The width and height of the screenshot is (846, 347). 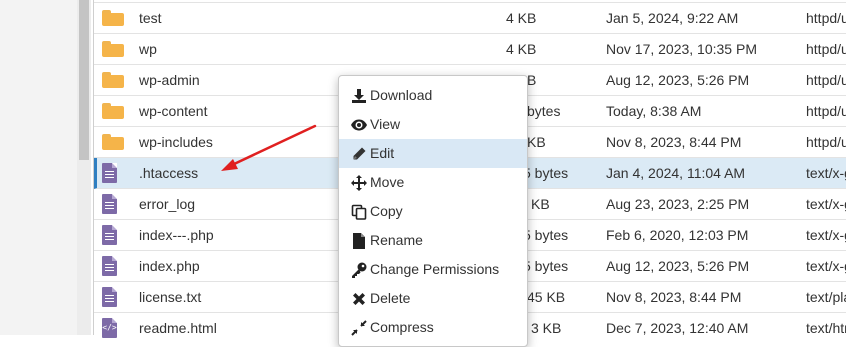 I want to click on menu-item-label: Change Permissions, so click(x=435, y=269).